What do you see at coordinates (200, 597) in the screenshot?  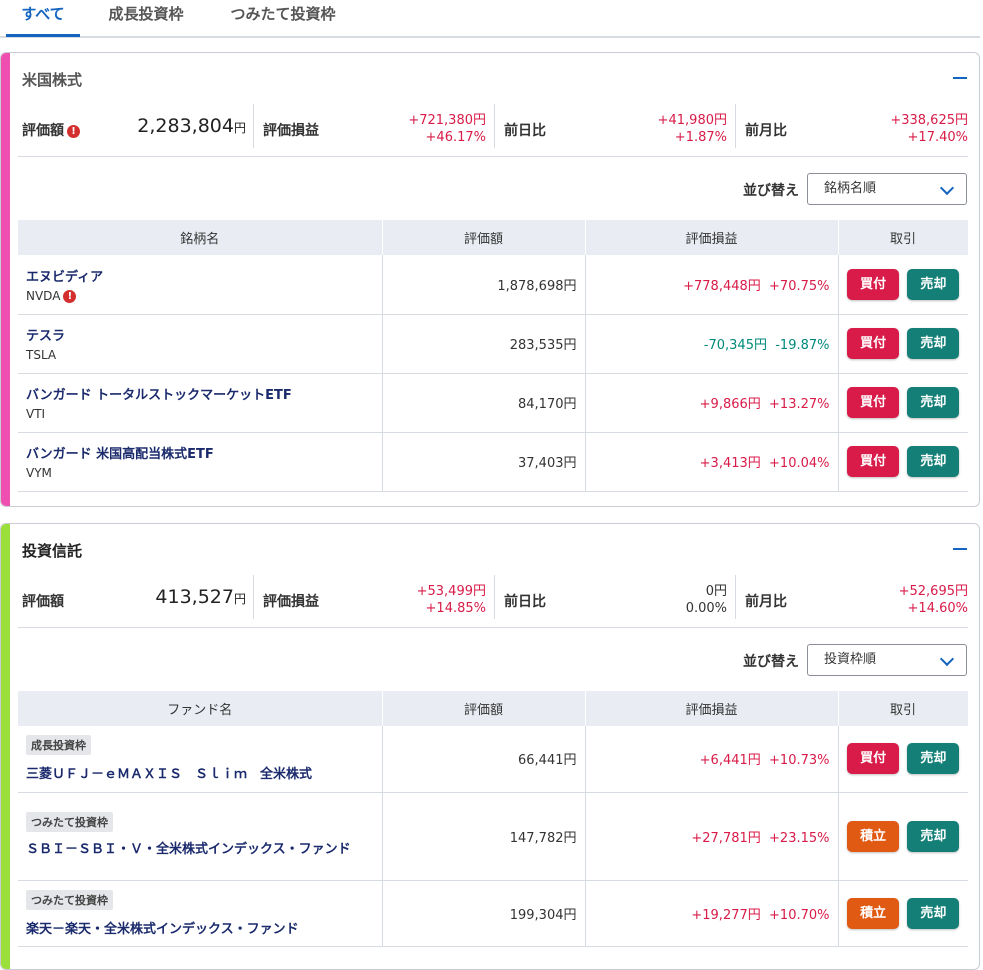 I see `eval-value: 413,527円` at bounding box center [200, 597].